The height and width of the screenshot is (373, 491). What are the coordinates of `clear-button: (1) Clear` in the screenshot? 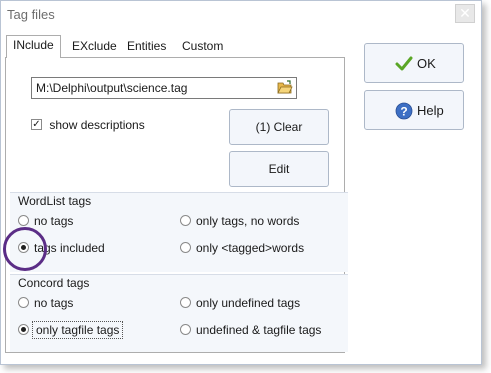 It's located at (279, 127).